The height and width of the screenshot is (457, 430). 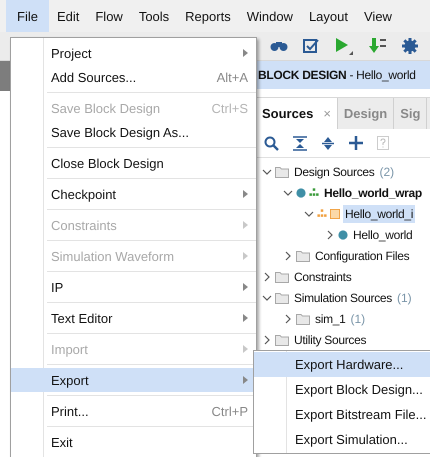 What do you see at coordinates (378, 16) in the screenshot?
I see `menu-title: View` at bounding box center [378, 16].